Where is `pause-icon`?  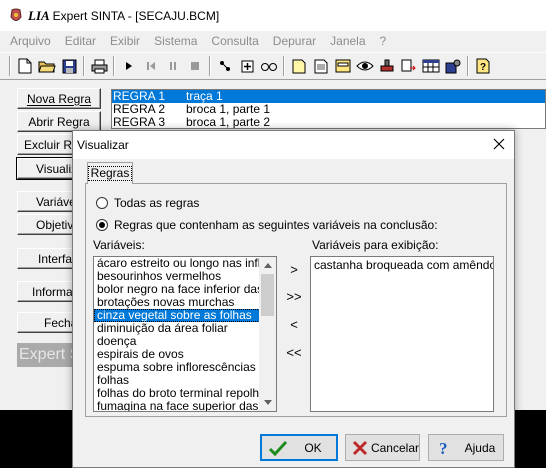
pause-icon is located at coordinates (173, 66).